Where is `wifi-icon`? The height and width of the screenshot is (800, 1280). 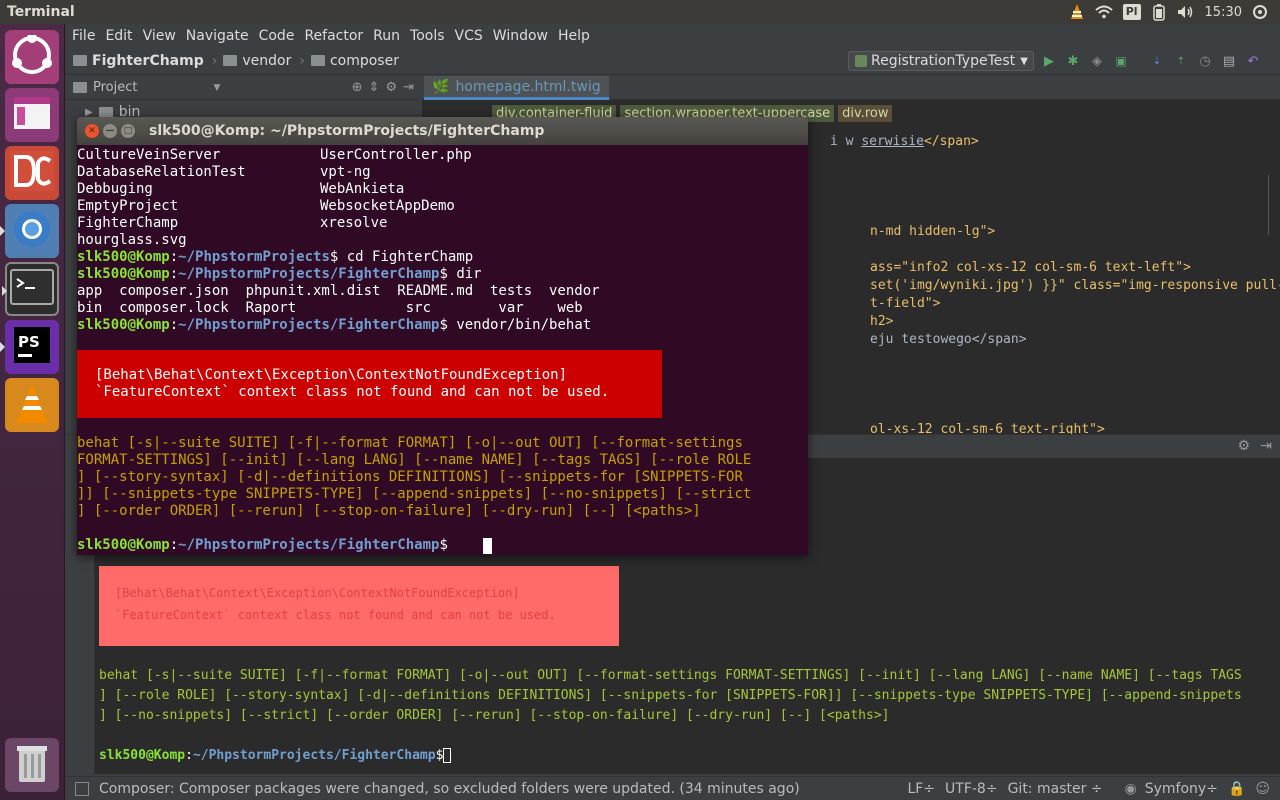 wifi-icon is located at coordinates (1104, 12).